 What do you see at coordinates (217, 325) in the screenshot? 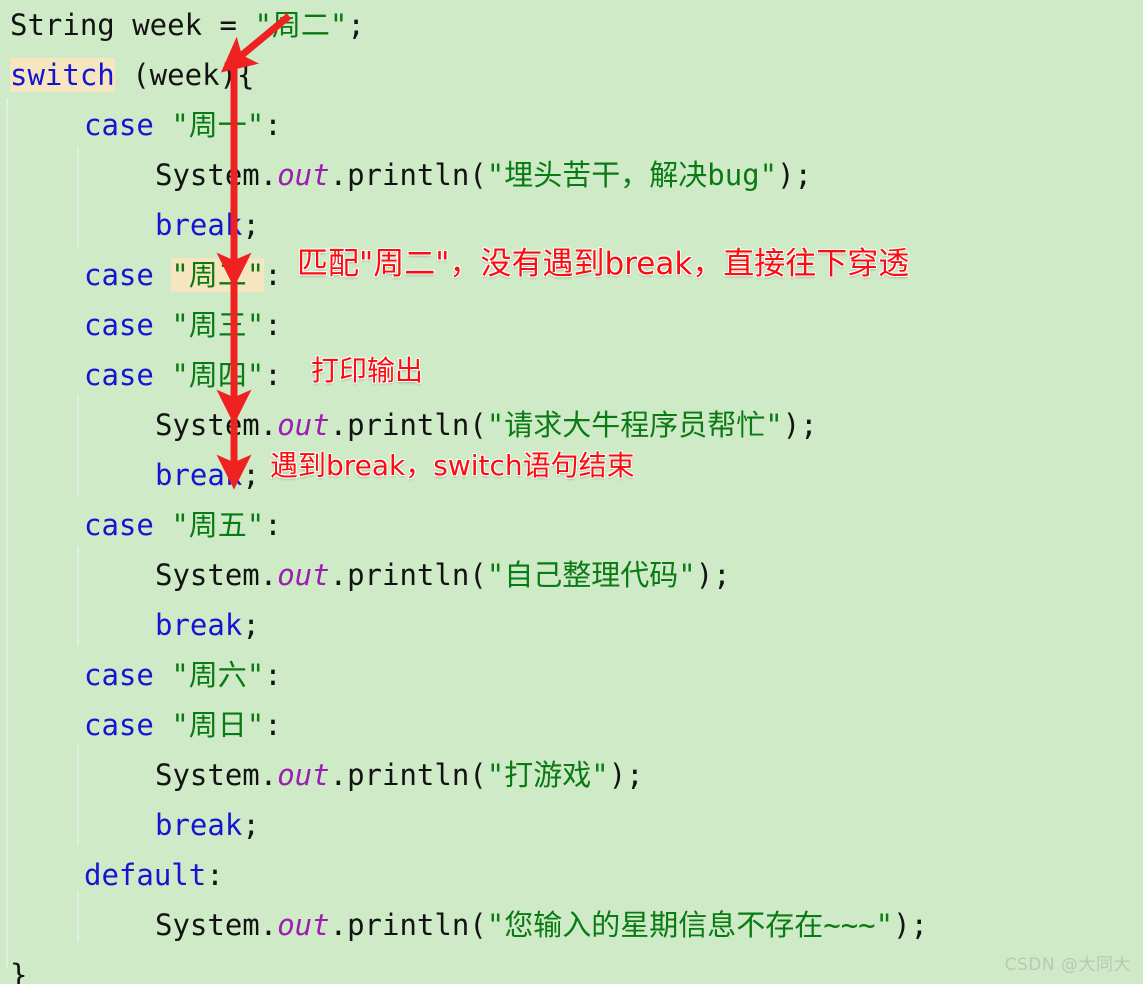
I see `code-string: "周三"` at bounding box center [217, 325].